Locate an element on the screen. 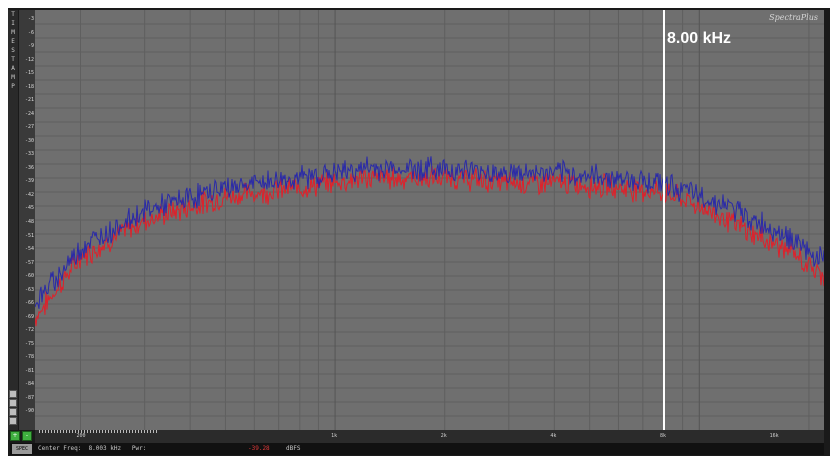 The image size is (831, 459). y-tick-label: -66 is located at coordinates (29, 303).